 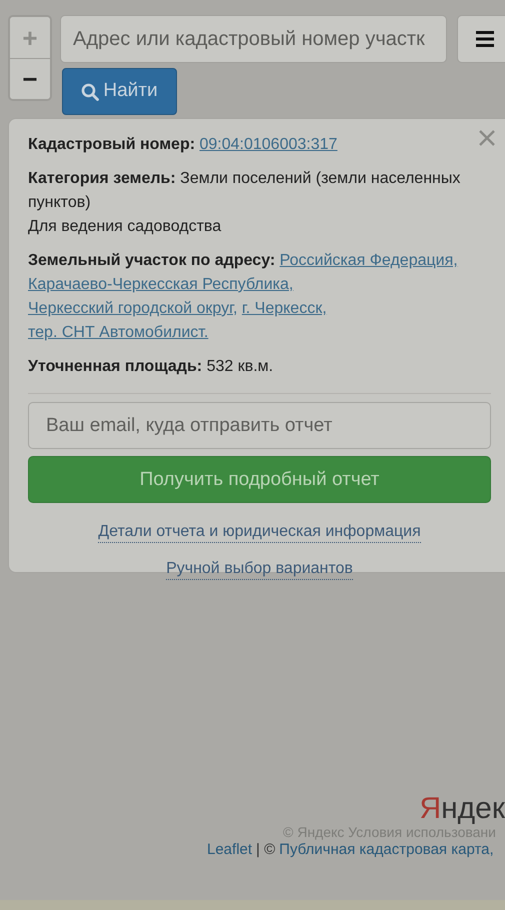 I want to click on address-link: Российская Федерация,, so click(x=369, y=260).